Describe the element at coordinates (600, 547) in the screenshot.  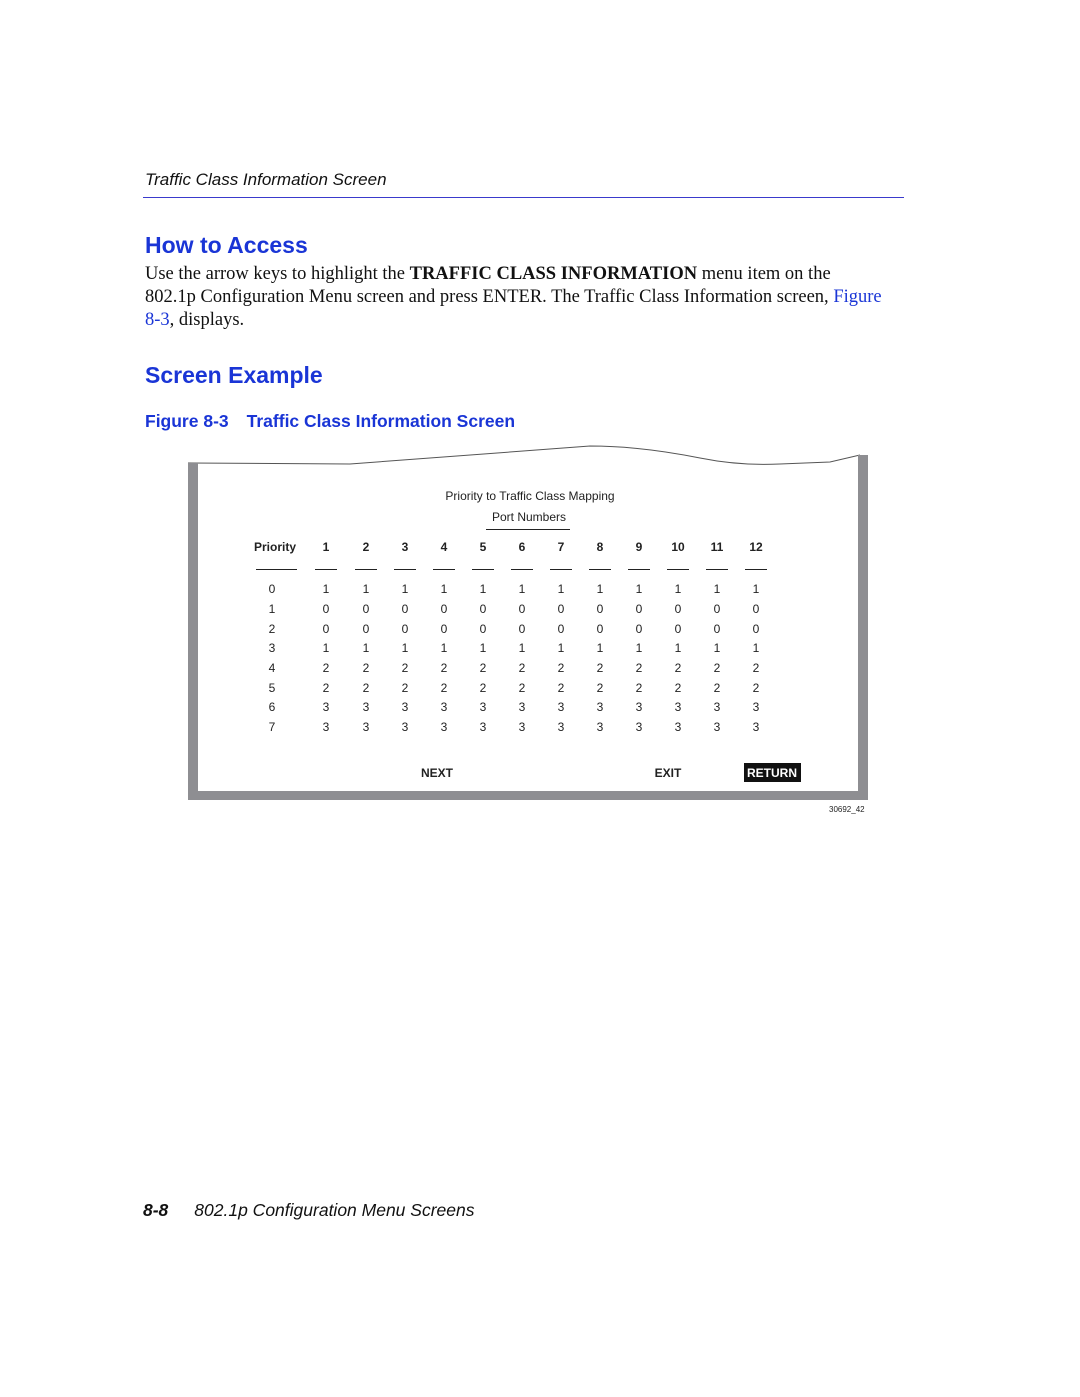
I see `port-header: 8` at that location.